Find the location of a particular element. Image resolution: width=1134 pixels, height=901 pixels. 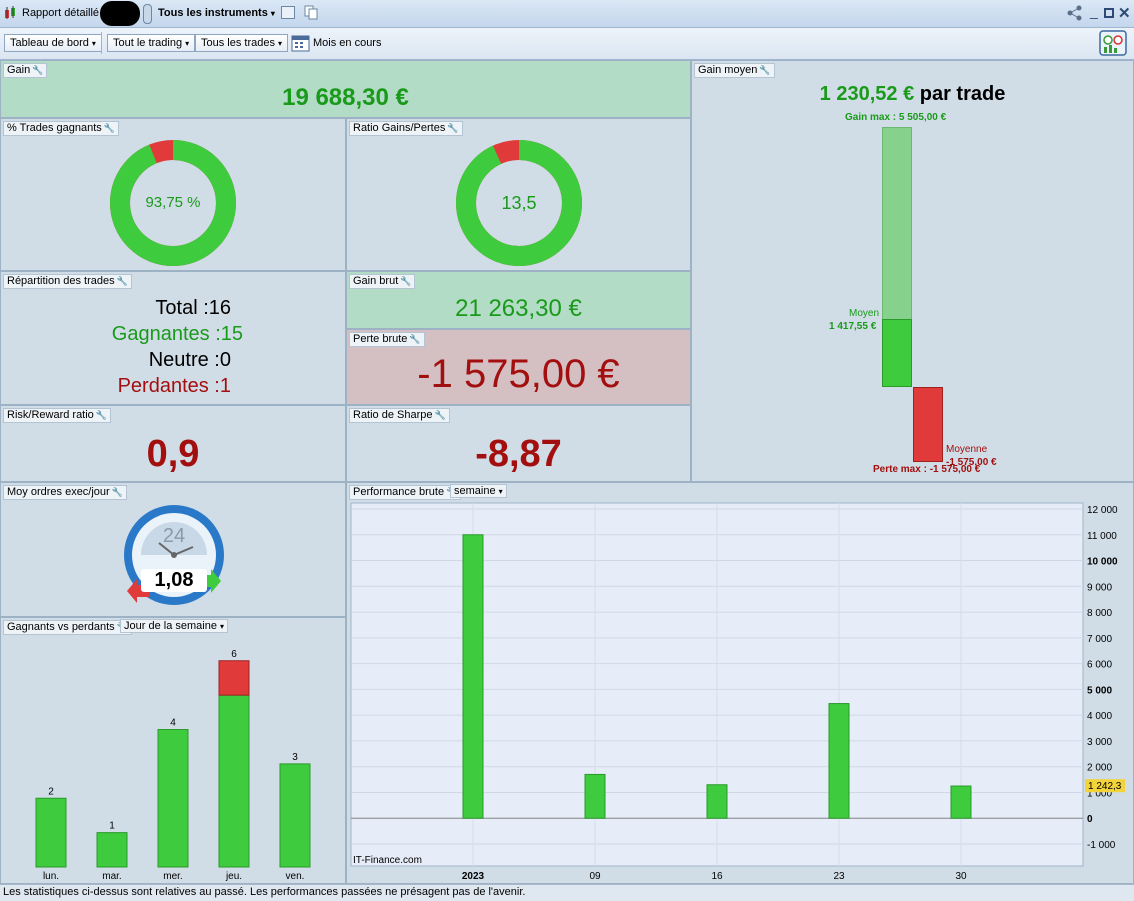

performance-selector: semaine ▾ is located at coordinates (478, 491).